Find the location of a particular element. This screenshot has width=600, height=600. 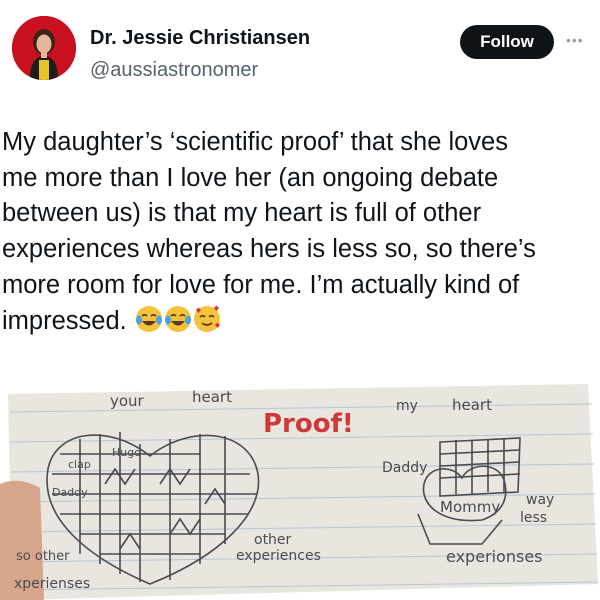

follow-button: Follow is located at coordinates (507, 42).